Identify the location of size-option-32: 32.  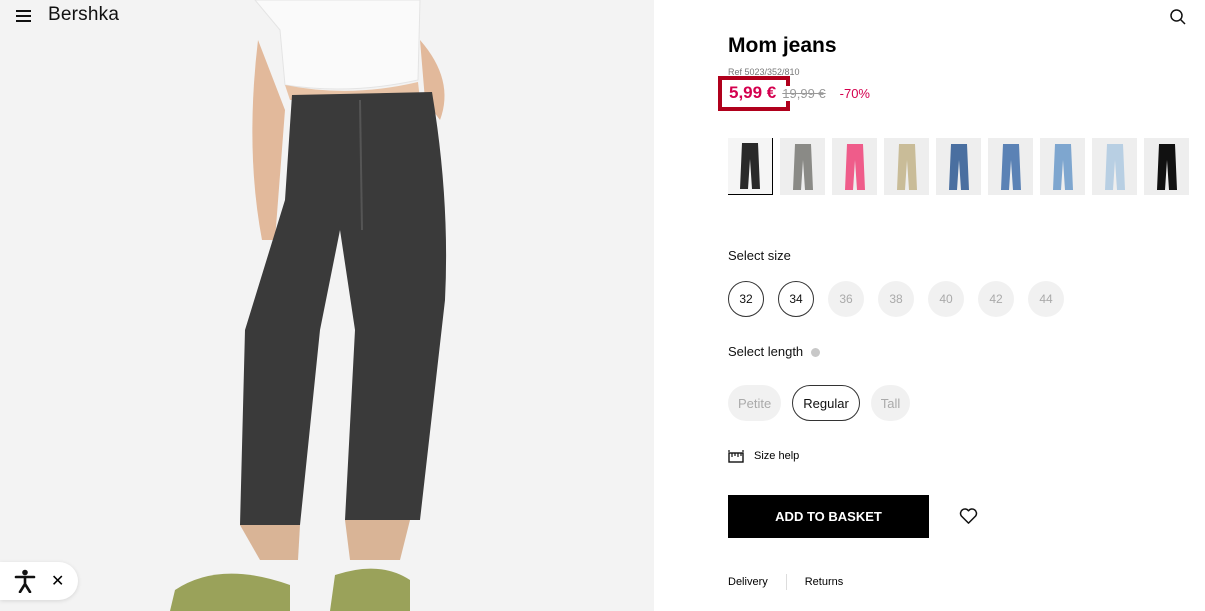
(746, 299).